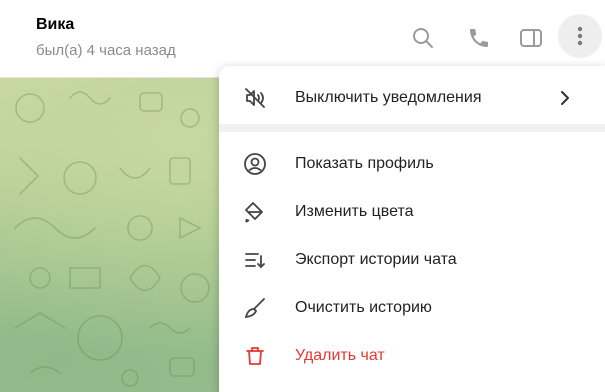 The image size is (605, 392). I want to click on chevron-right-icon, so click(565, 100).